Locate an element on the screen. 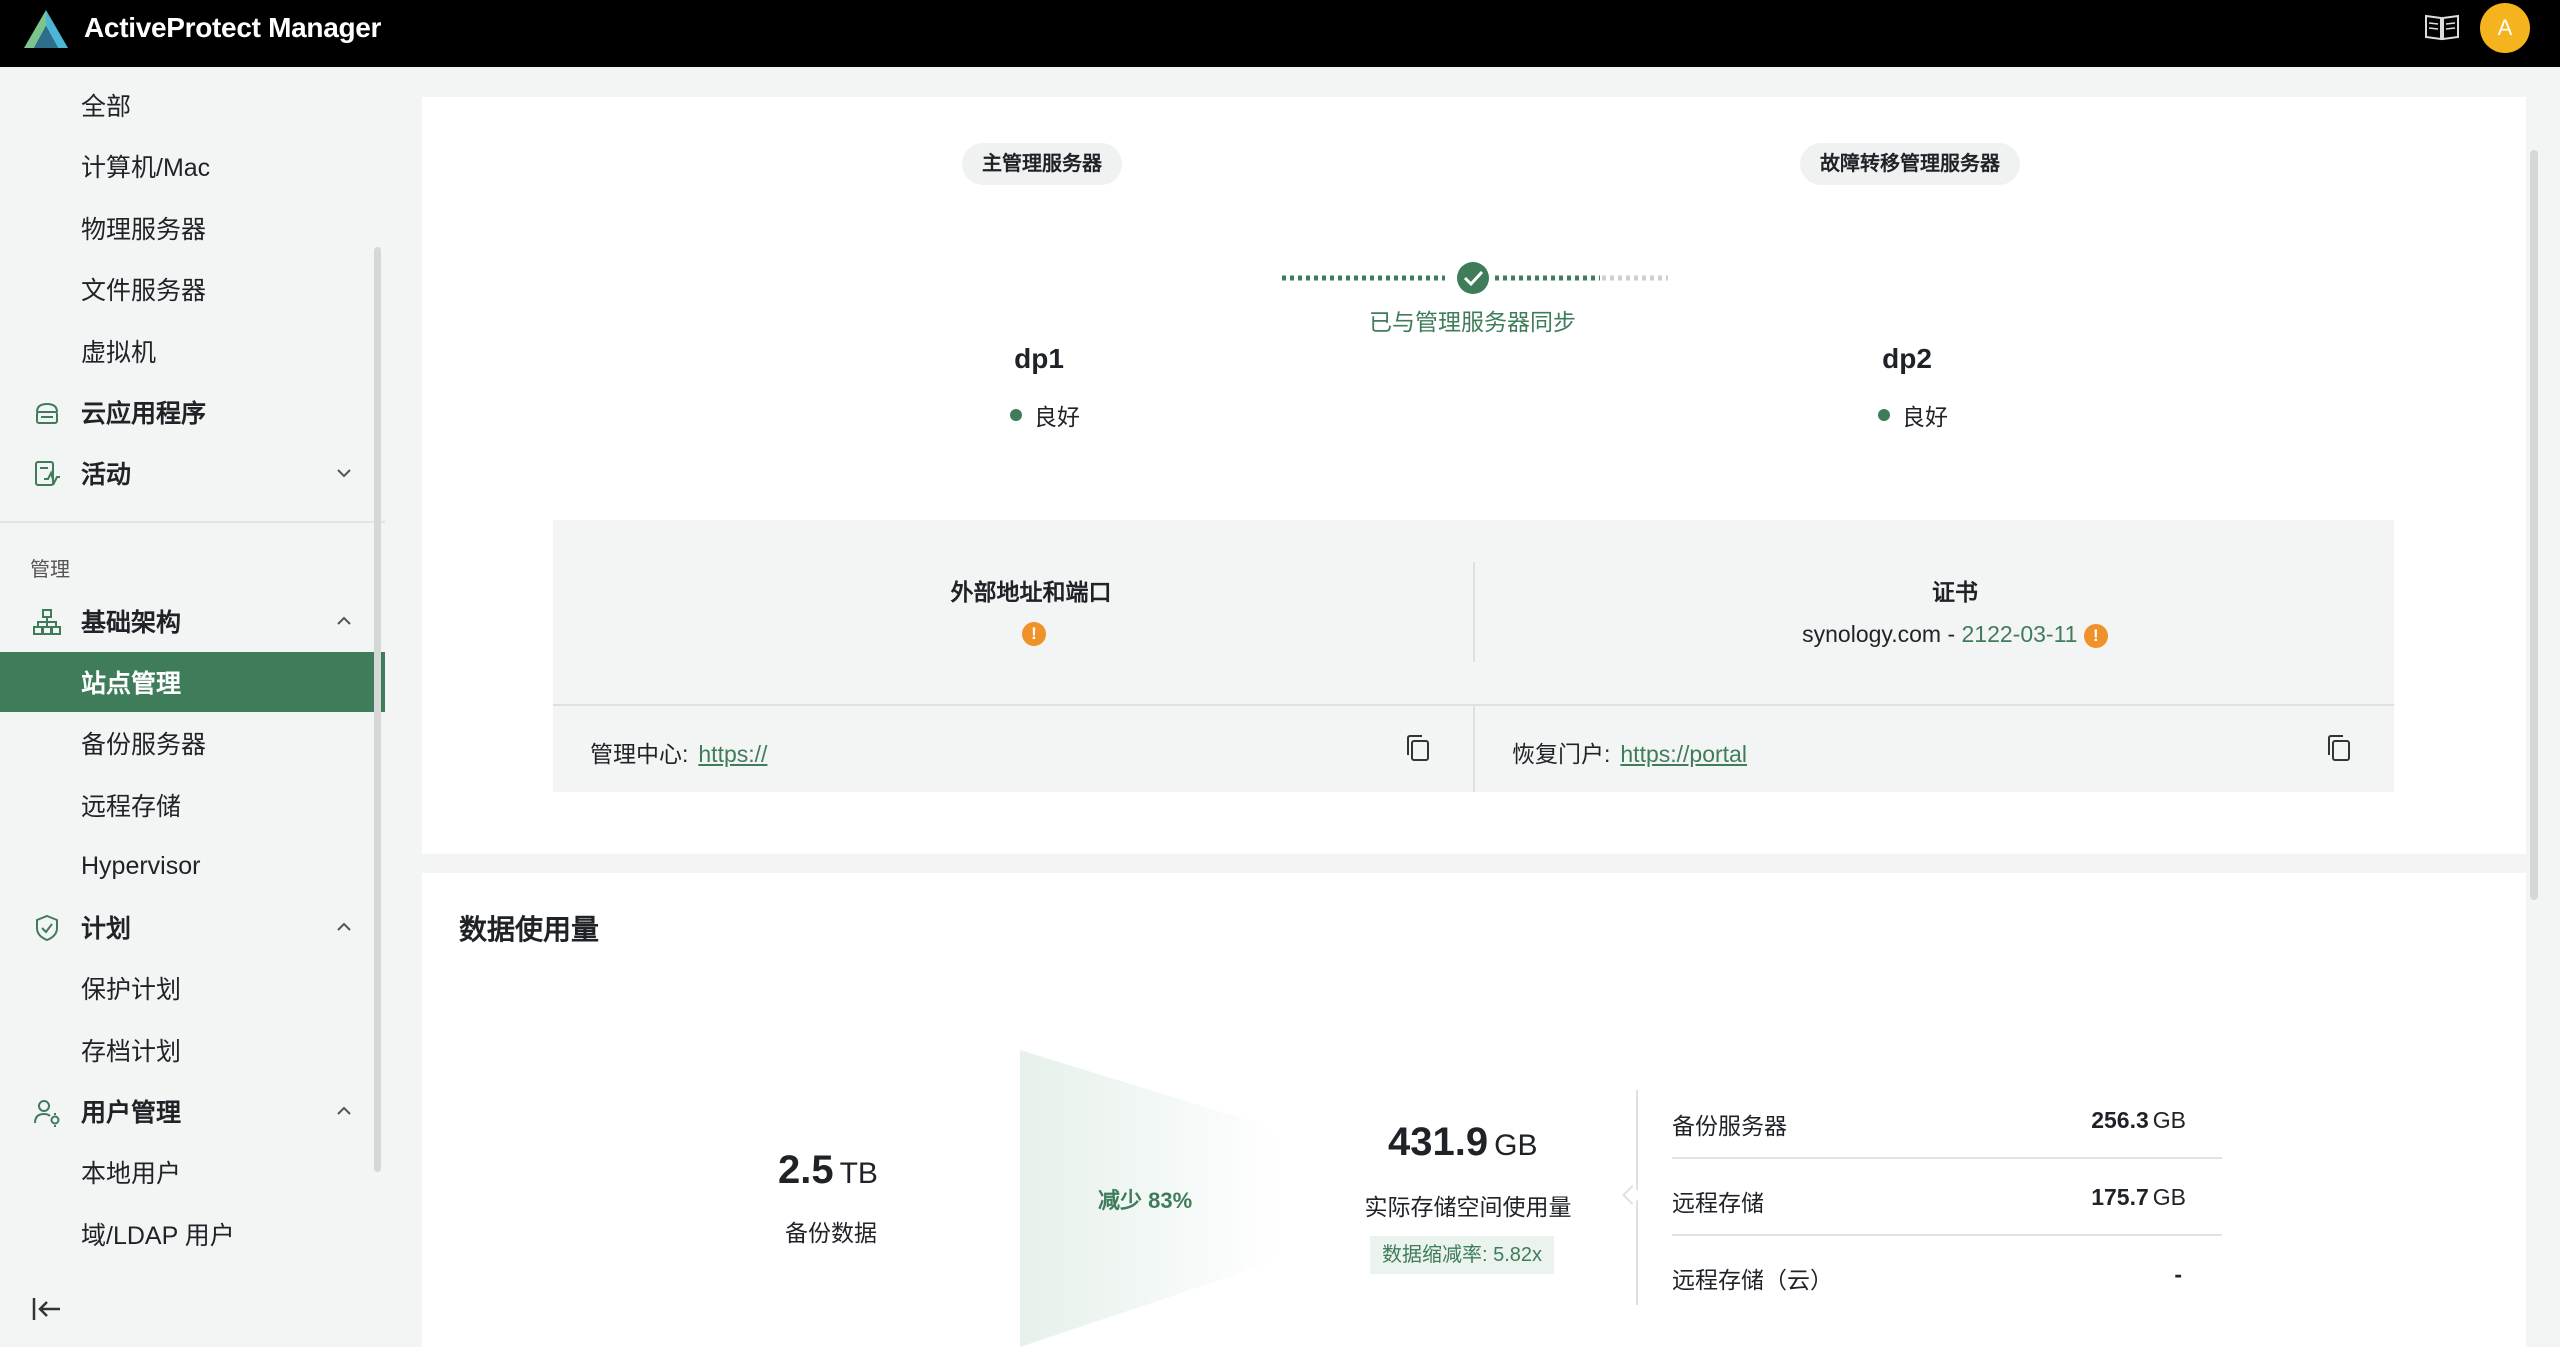 The height and width of the screenshot is (1347, 2560). value: 175.7 is located at coordinates (2120, 1197).